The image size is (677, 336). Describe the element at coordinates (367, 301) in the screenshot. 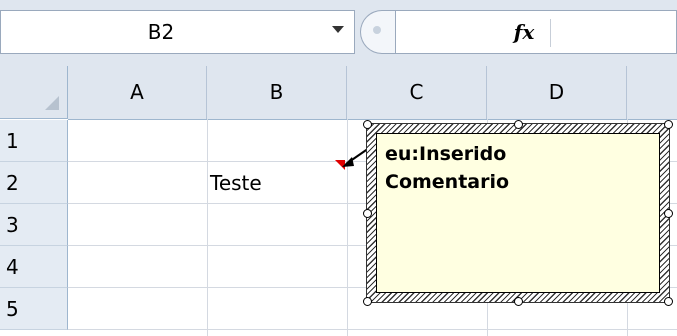

I see `resize-handle-bottom-left` at that location.